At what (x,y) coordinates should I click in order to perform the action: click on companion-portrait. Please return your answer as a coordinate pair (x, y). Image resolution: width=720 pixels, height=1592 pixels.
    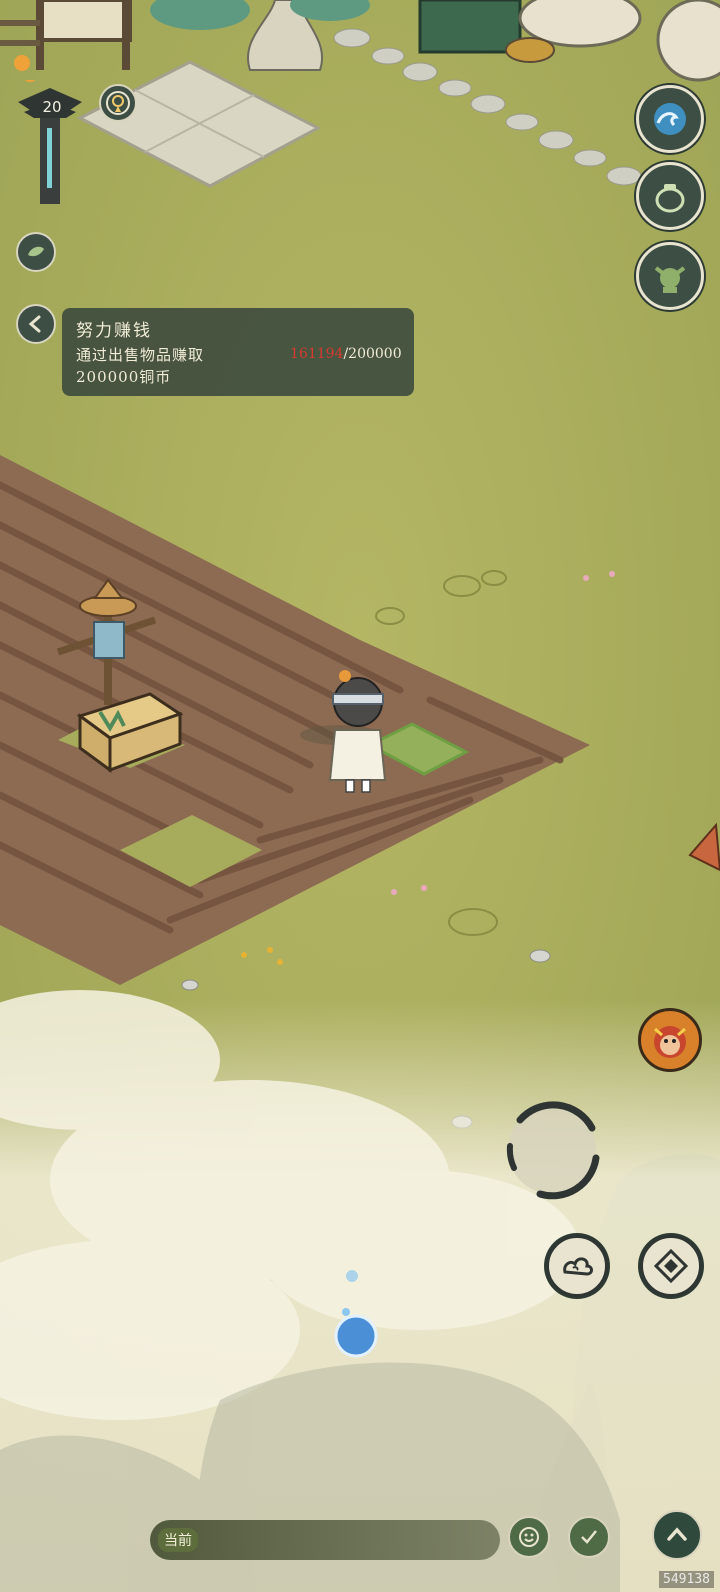
    Looking at the image, I should click on (670, 1040).